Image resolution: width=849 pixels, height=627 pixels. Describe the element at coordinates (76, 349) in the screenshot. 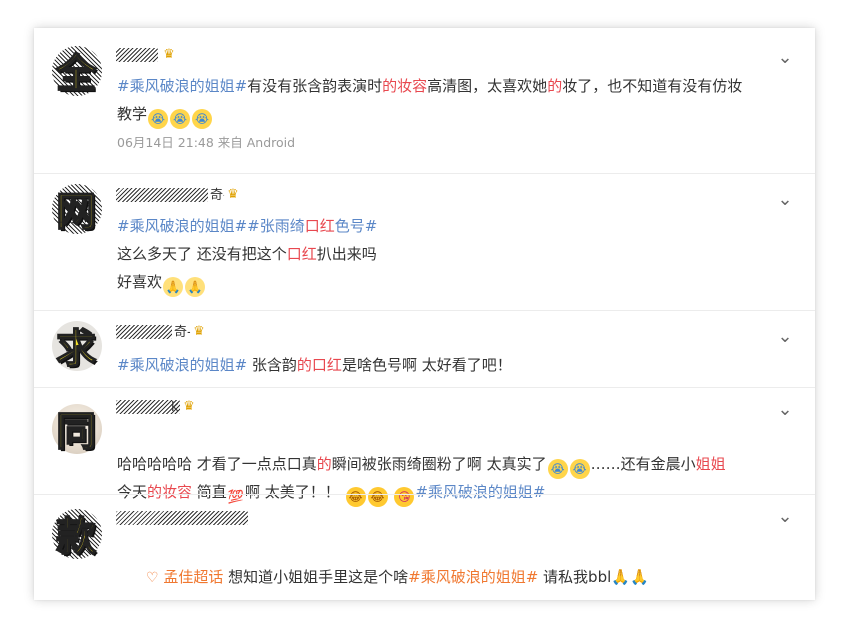

I see `stamp-character: 求` at that location.